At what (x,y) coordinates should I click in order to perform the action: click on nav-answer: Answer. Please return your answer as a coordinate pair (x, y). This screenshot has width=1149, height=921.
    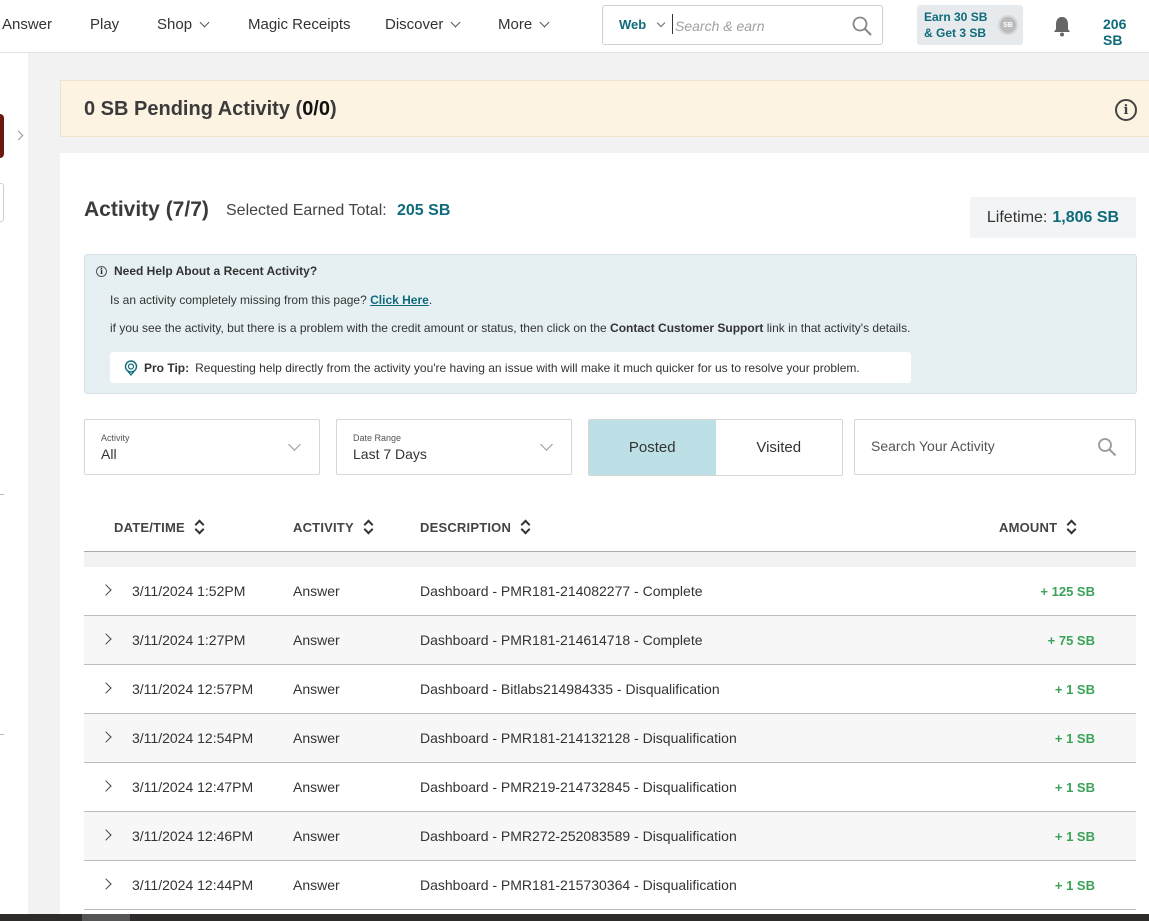
    Looking at the image, I should click on (27, 24).